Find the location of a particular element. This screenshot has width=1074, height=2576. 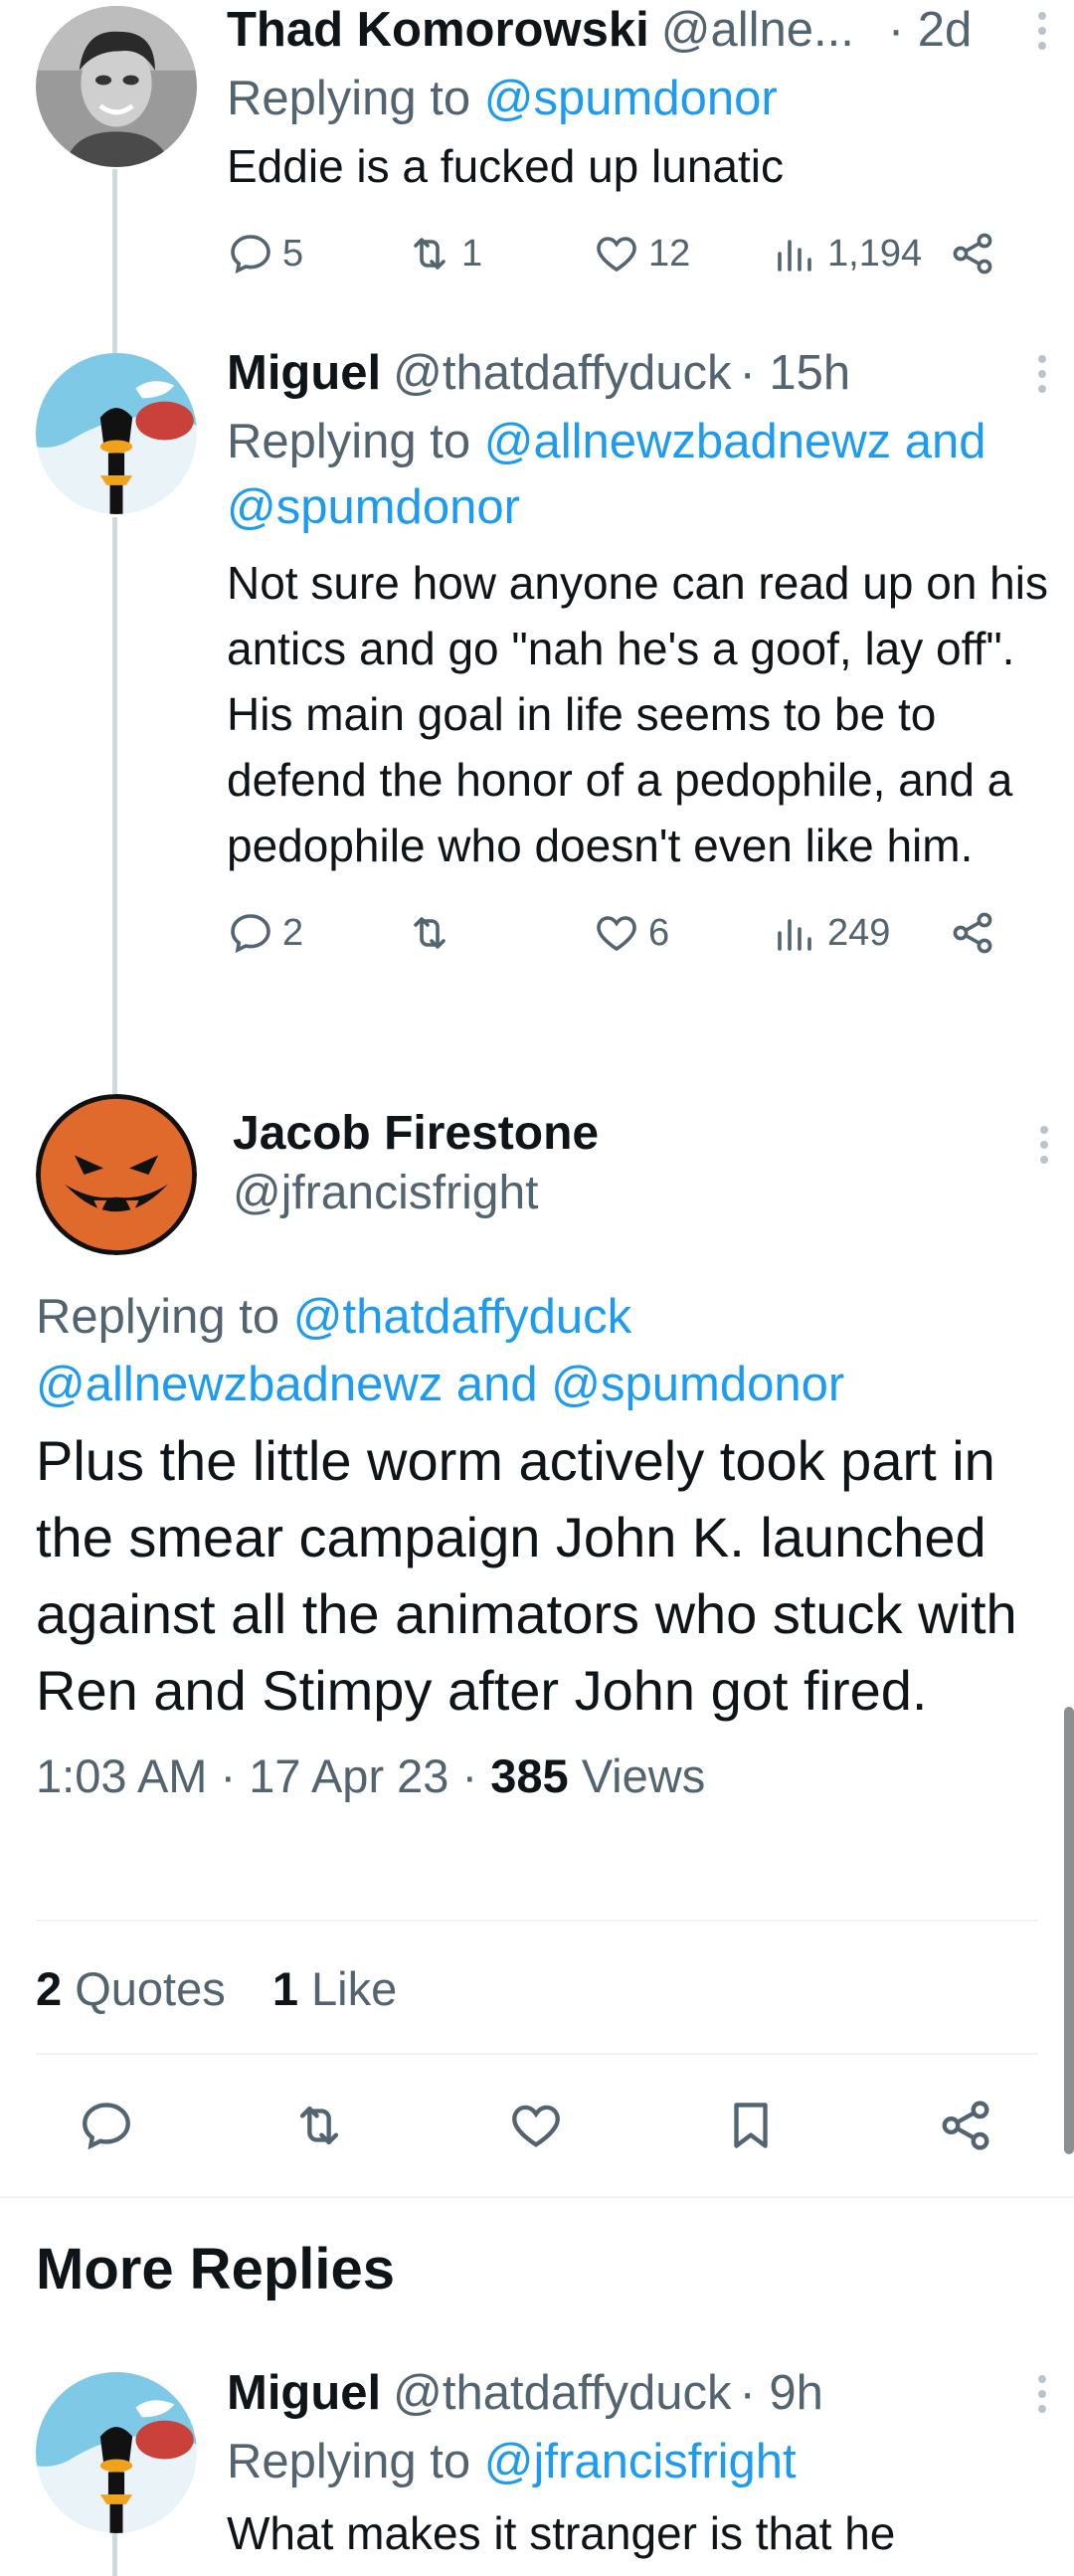

reply-count: 5 is located at coordinates (293, 253).